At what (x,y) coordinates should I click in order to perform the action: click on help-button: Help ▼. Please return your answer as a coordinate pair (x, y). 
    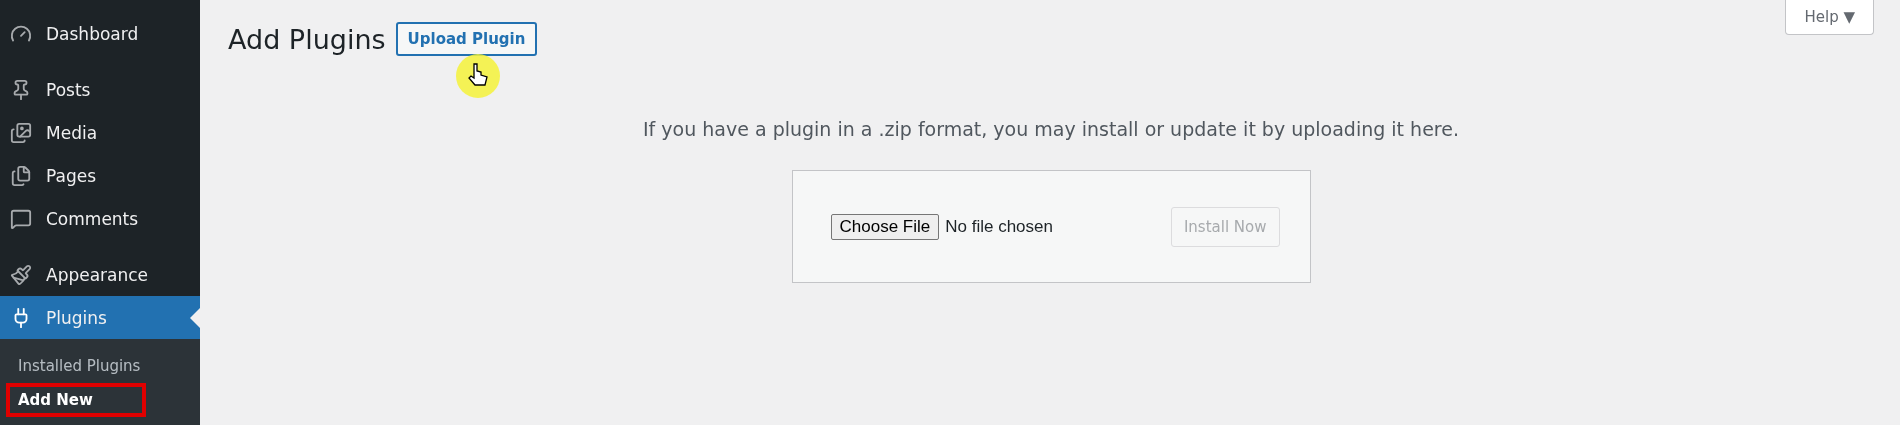
    Looking at the image, I should click on (1829, 17).